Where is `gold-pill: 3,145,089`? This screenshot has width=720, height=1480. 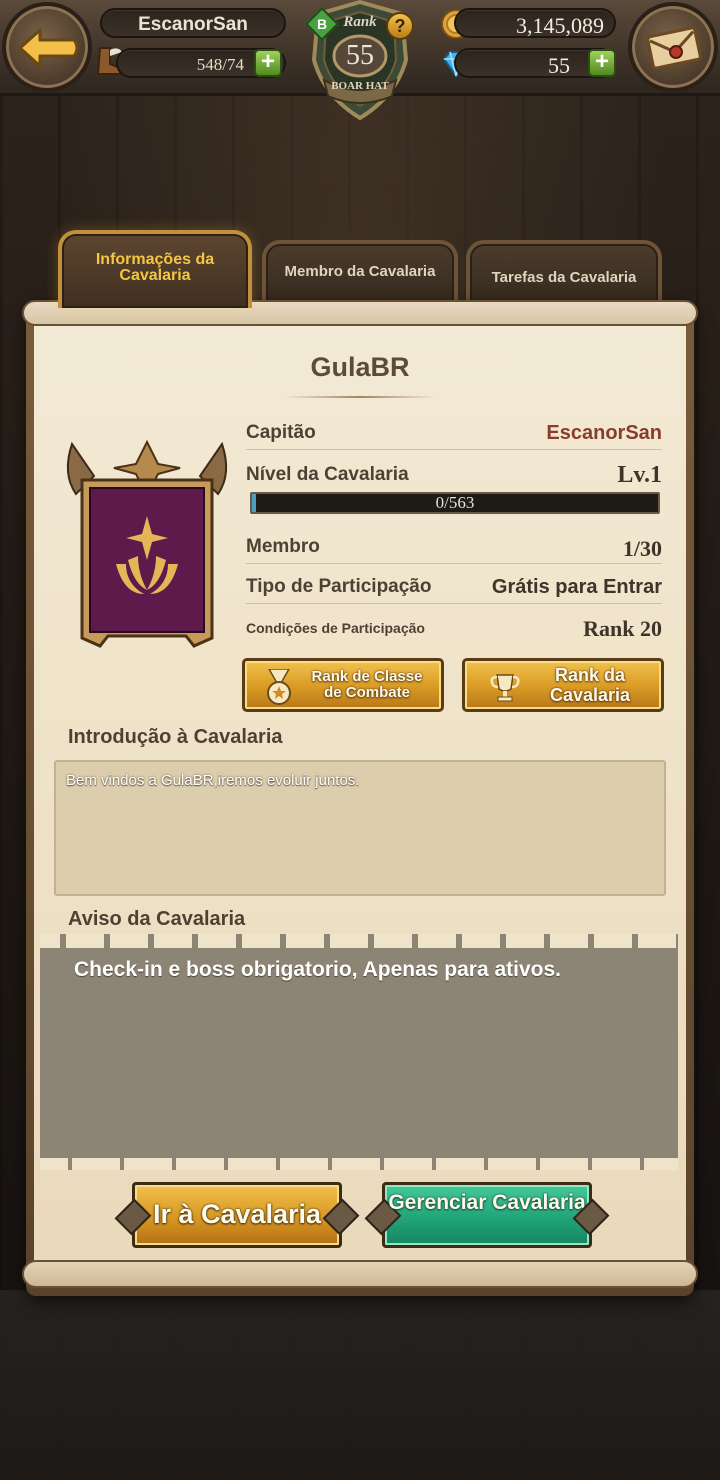 gold-pill: 3,145,089 is located at coordinates (535, 23).